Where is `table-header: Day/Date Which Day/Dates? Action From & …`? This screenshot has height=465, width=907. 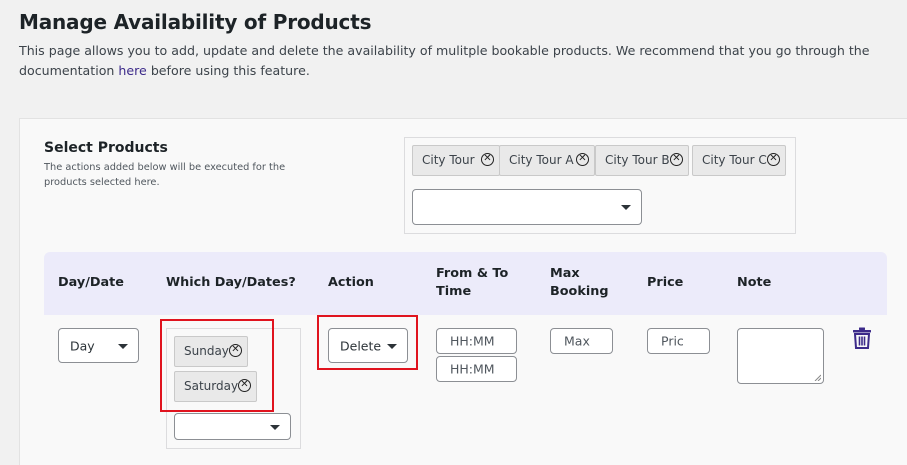 table-header: Day/Date Which Day/Dates? Action From & … is located at coordinates (465, 283).